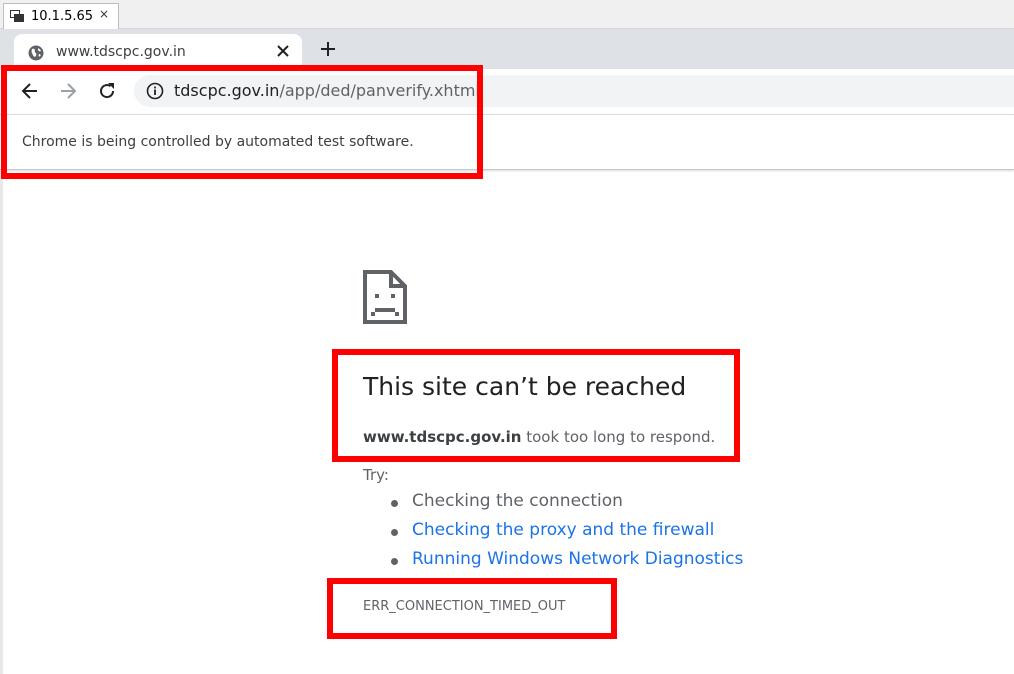 The height and width of the screenshot is (674, 1014). I want to click on browser-tab: www.tdscpc.gov.in, so click(158, 52).